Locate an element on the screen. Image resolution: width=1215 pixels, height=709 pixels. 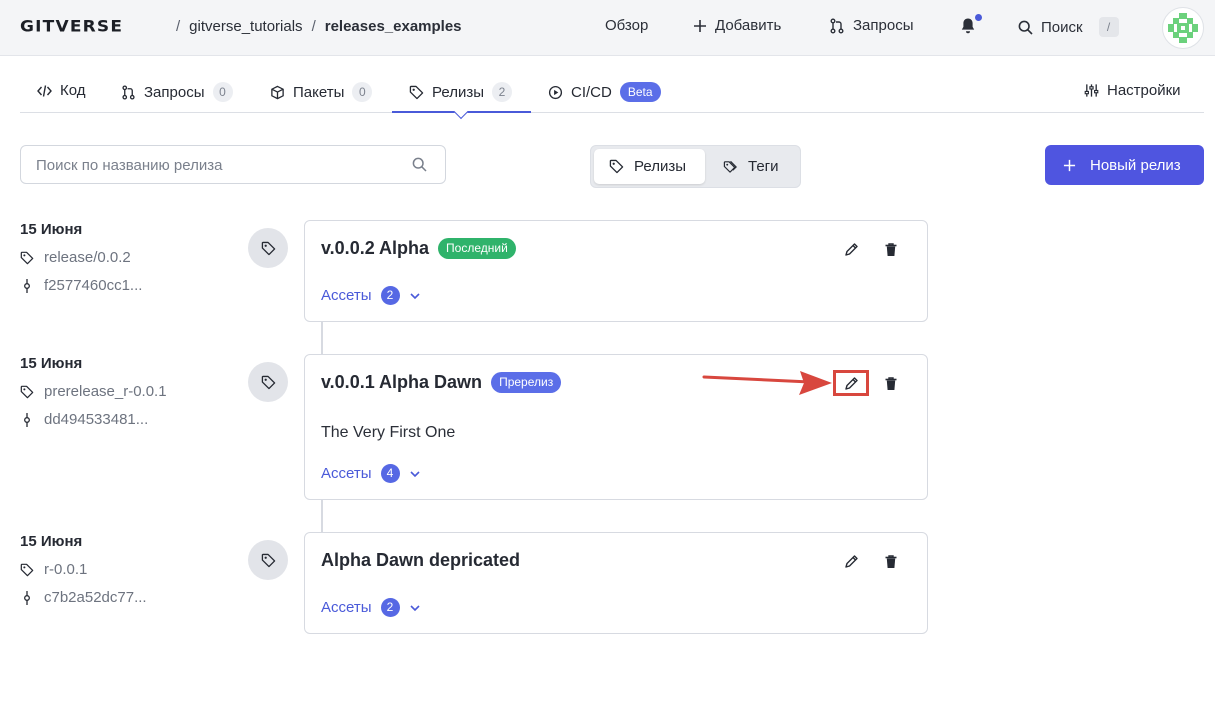
tab-requests: Запросы 0 is located at coordinates (177, 92).